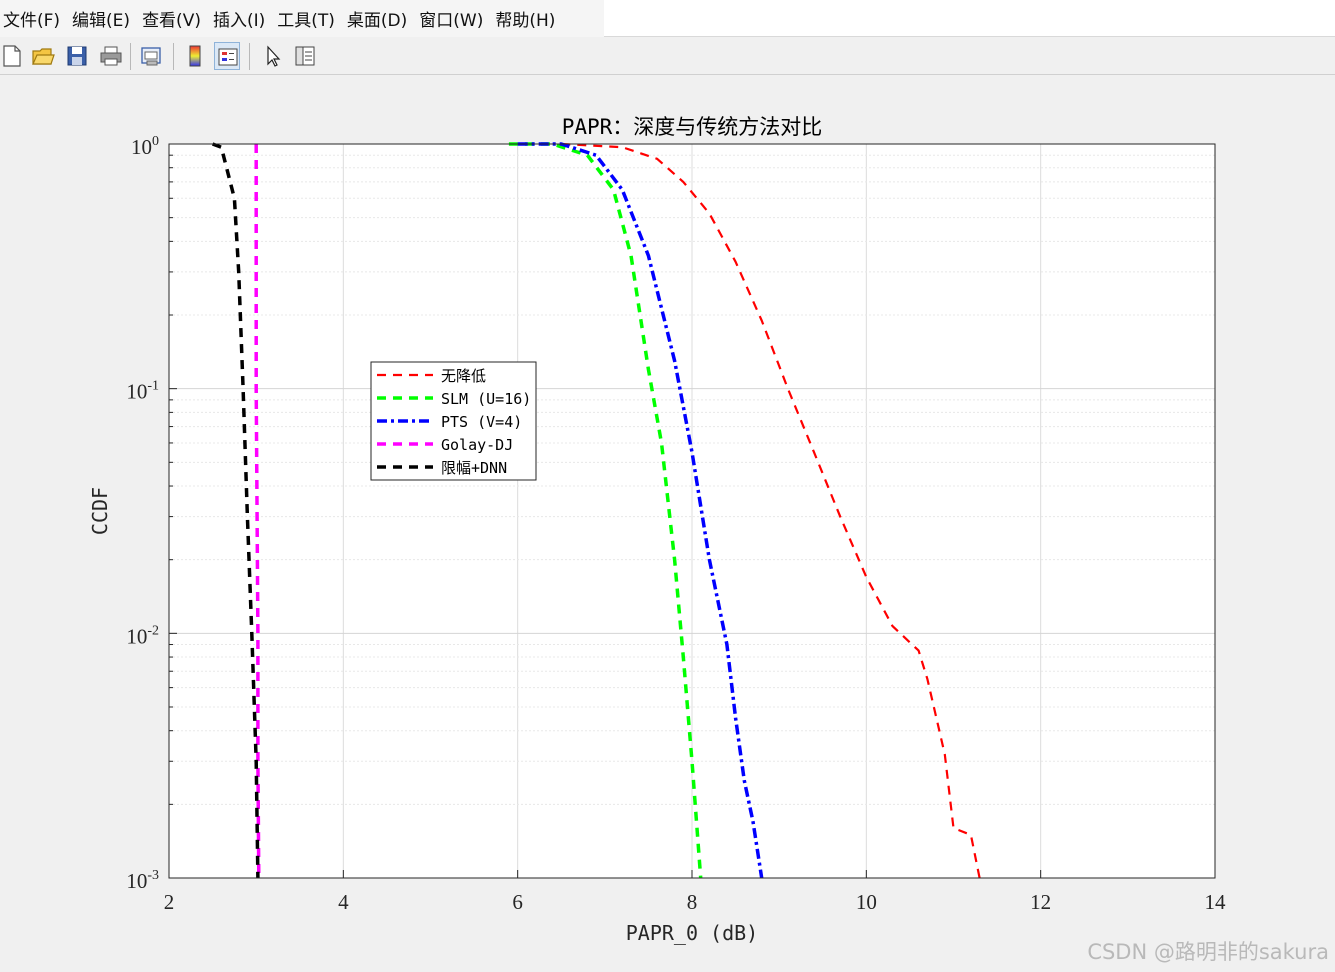  What do you see at coordinates (692, 127) in the screenshot?
I see `chart-title: PAPR：深度与传统方法对比` at bounding box center [692, 127].